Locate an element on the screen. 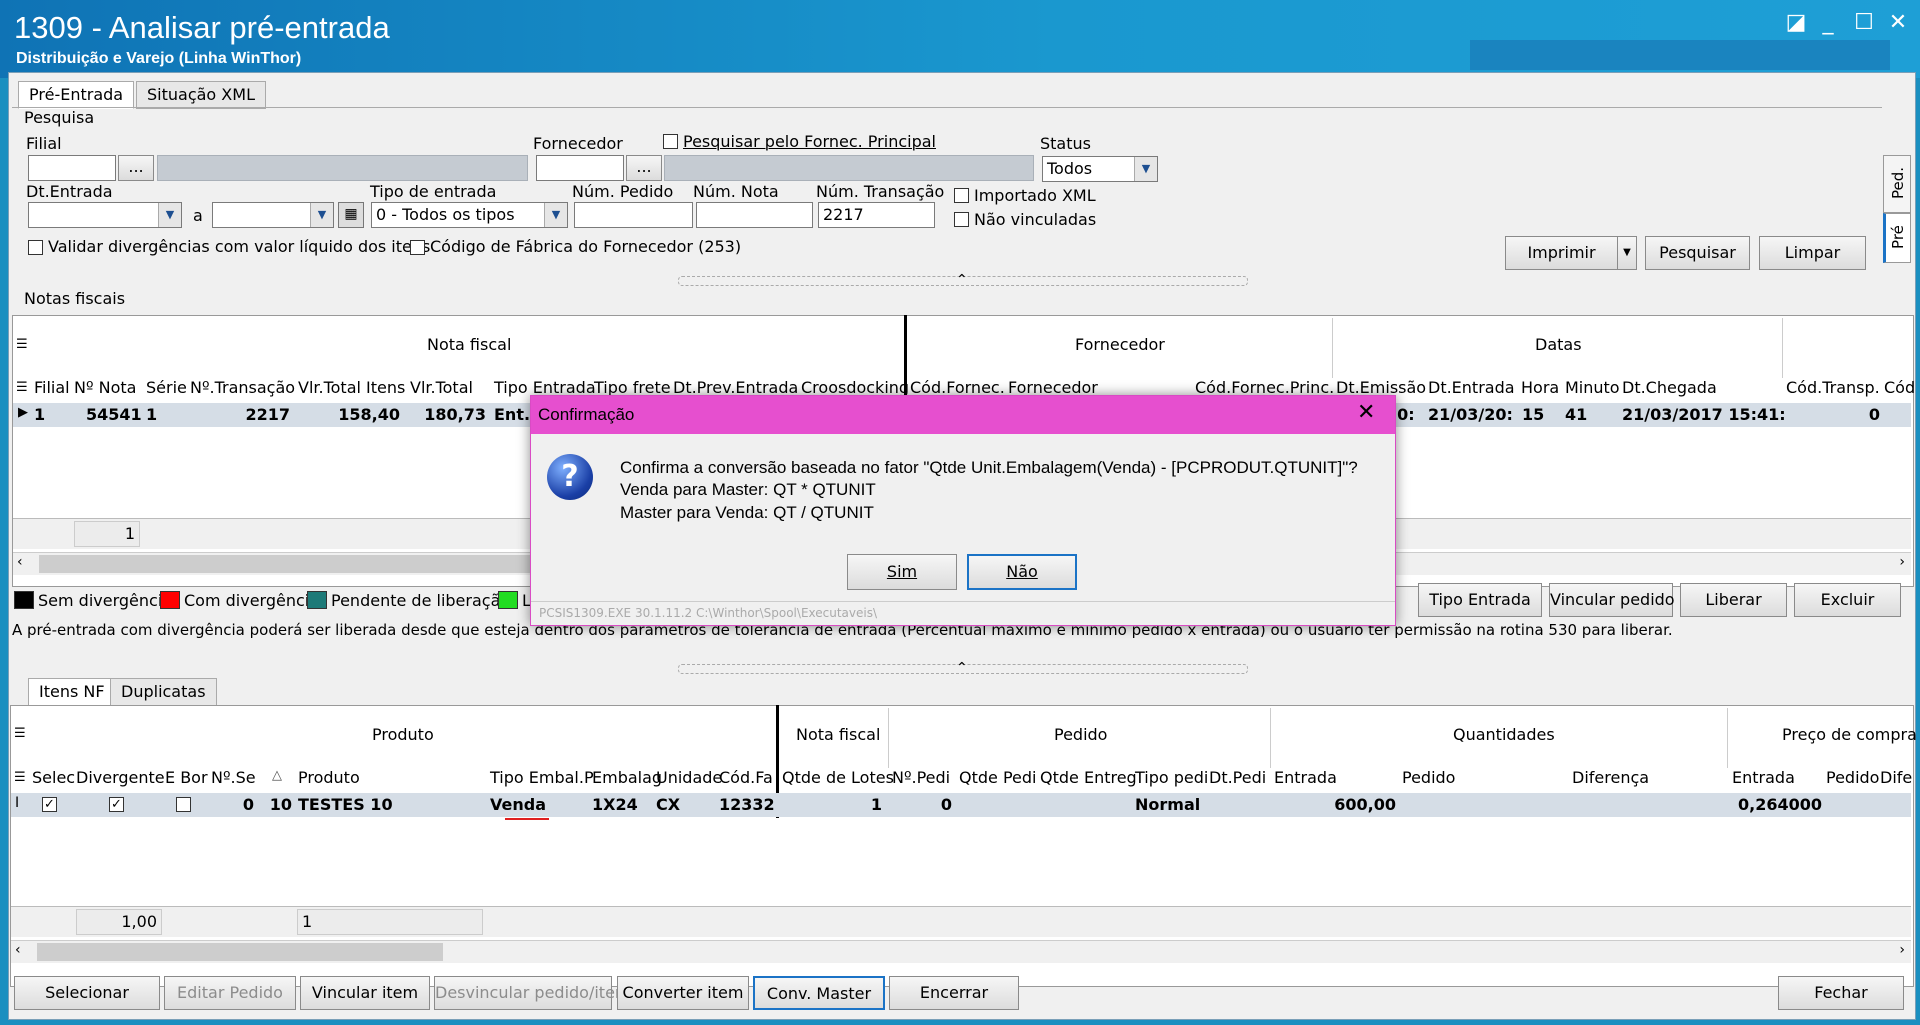 This screenshot has height=1025, width=1920. tipo-entrada-button: Tipo Entrada is located at coordinates (1480, 600).